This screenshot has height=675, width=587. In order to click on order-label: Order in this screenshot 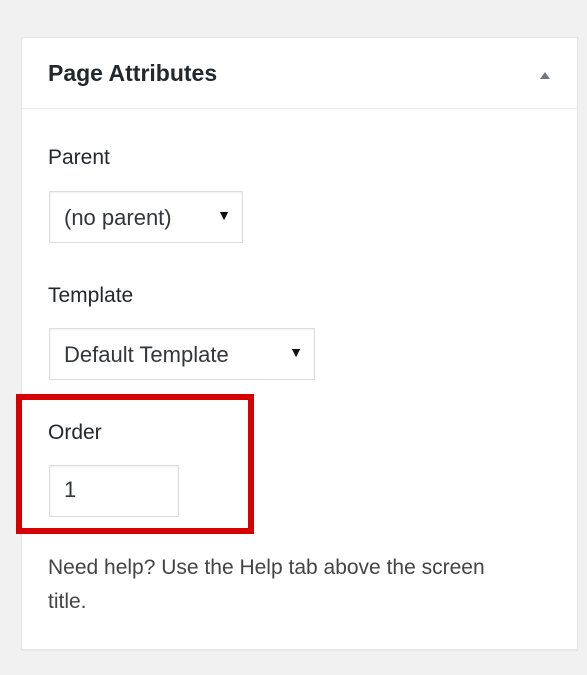, I will do `click(75, 432)`.